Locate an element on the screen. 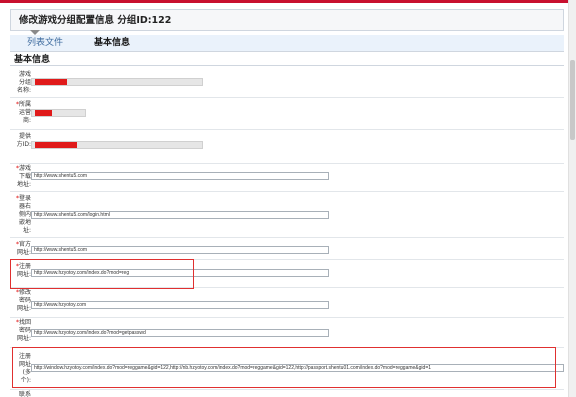 This screenshot has width=576, height=397. retrieve-password-url-input is located at coordinates (180, 333).